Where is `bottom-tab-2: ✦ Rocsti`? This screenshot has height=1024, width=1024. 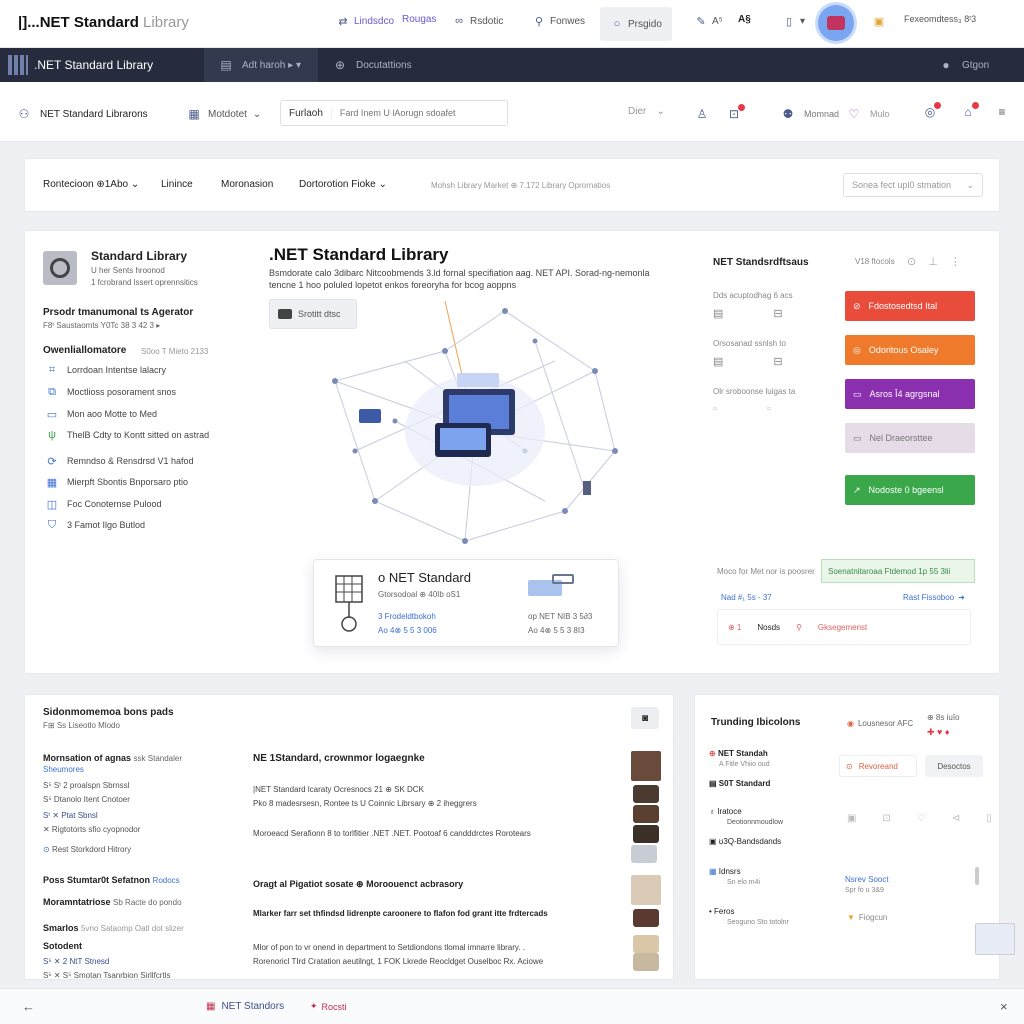 bottom-tab-2: ✦ Rocsti is located at coordinates (328, 1006).